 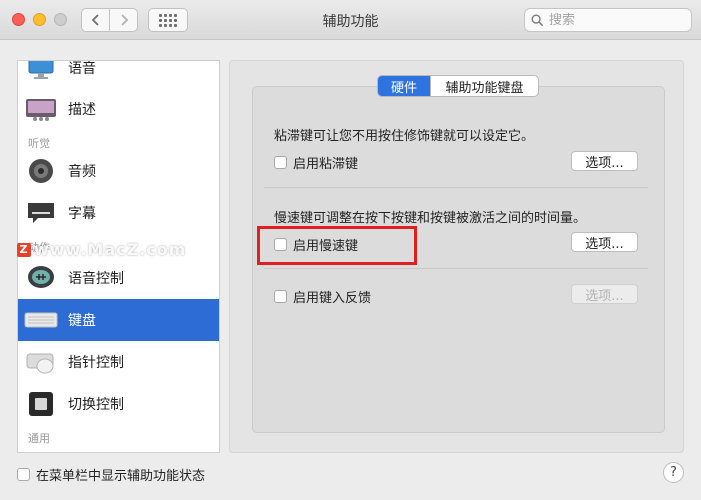 I want to click on sidebar-item-pointer-control: 指针控制, so click(x=118, y=362).